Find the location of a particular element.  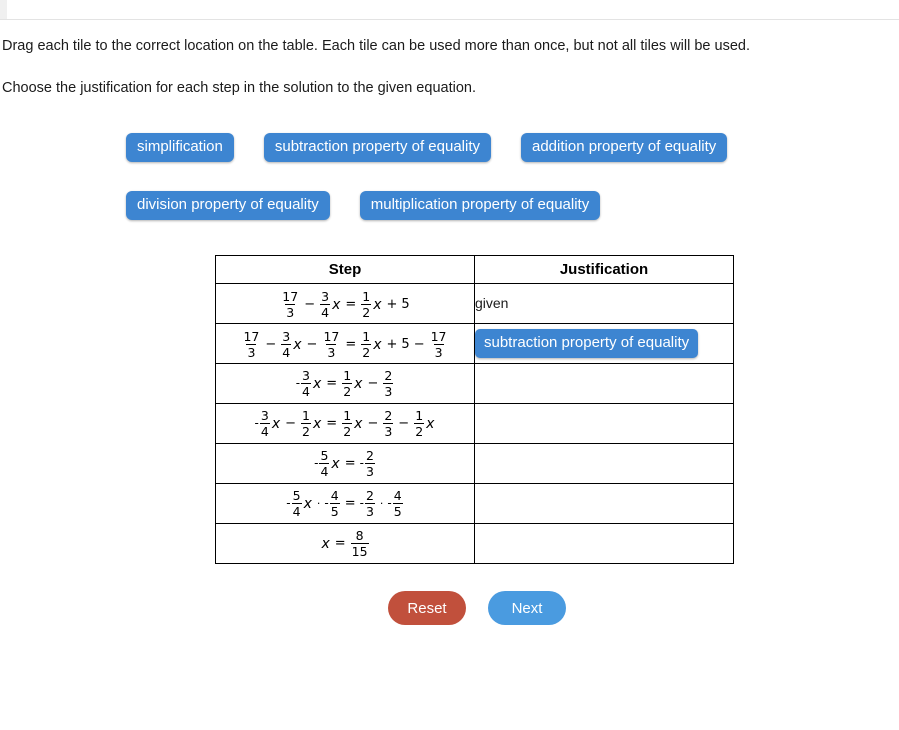

table-row: 17 3 − 34x = 12x +5 given is located at coordinates (474, 303).